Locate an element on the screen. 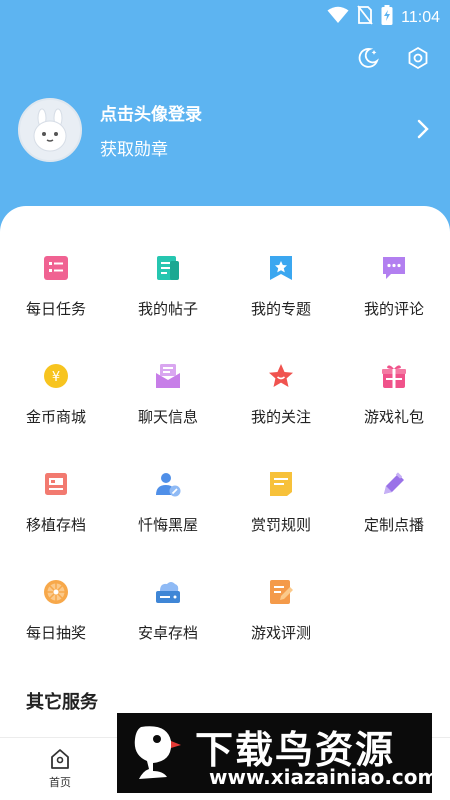  nav-home: 首页 is located at coordinates (60, 769).